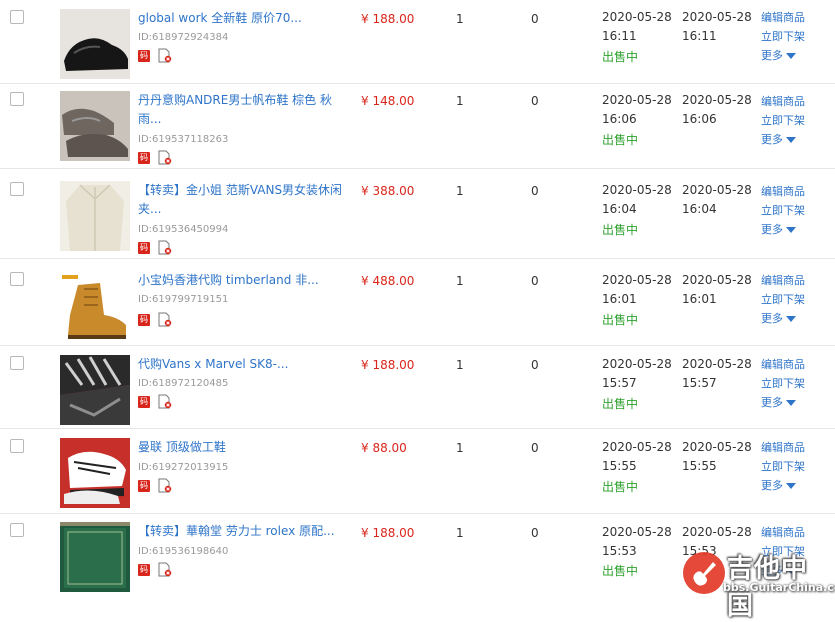 Image resolution: width=835 pixels, height=622 pixels. What do you see at coordinates (388, 281) in the screenshot?
I see `price: ¥ 488.00` at bounding box center [388, 281].